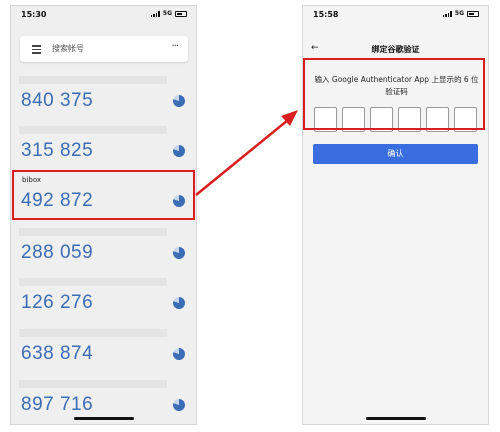  What do you see at coordinates (57, 404) in the screenshot?
I see `otp-code: 897 716` at bounding box center [57, 404].